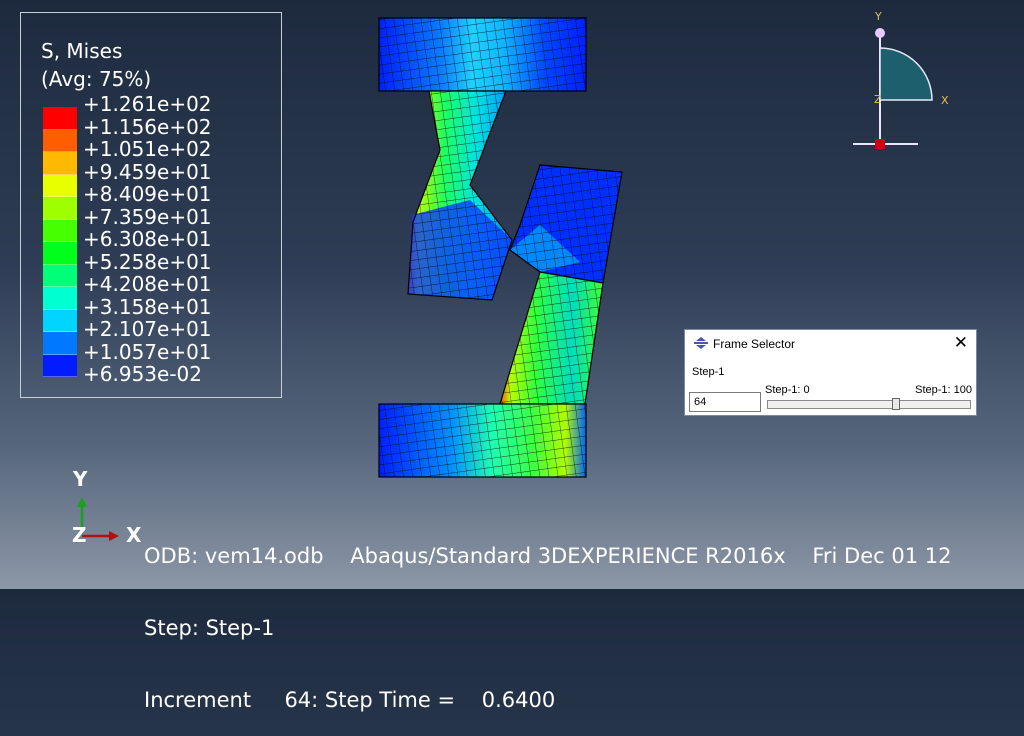 This screenshot has height=736, width=1024. Describe the element at coordinates (82, 502) in the screenshot. I see `y-arrow-icon` at that location.